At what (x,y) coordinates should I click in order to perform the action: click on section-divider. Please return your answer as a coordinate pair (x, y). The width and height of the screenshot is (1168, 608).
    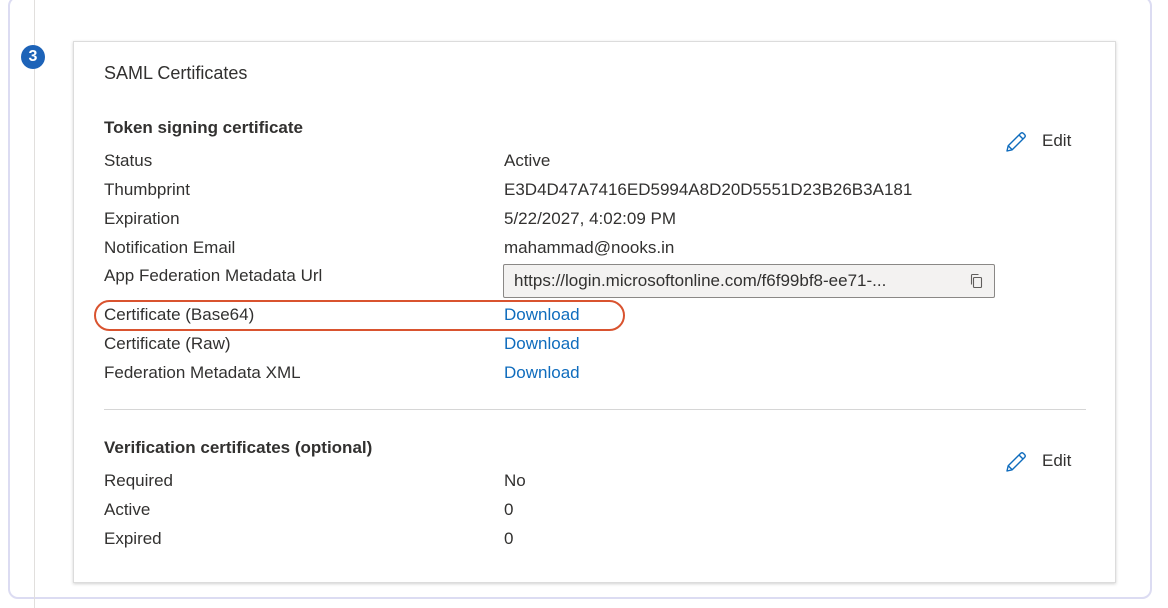
    Looking at the image, I should click on (595, 409).